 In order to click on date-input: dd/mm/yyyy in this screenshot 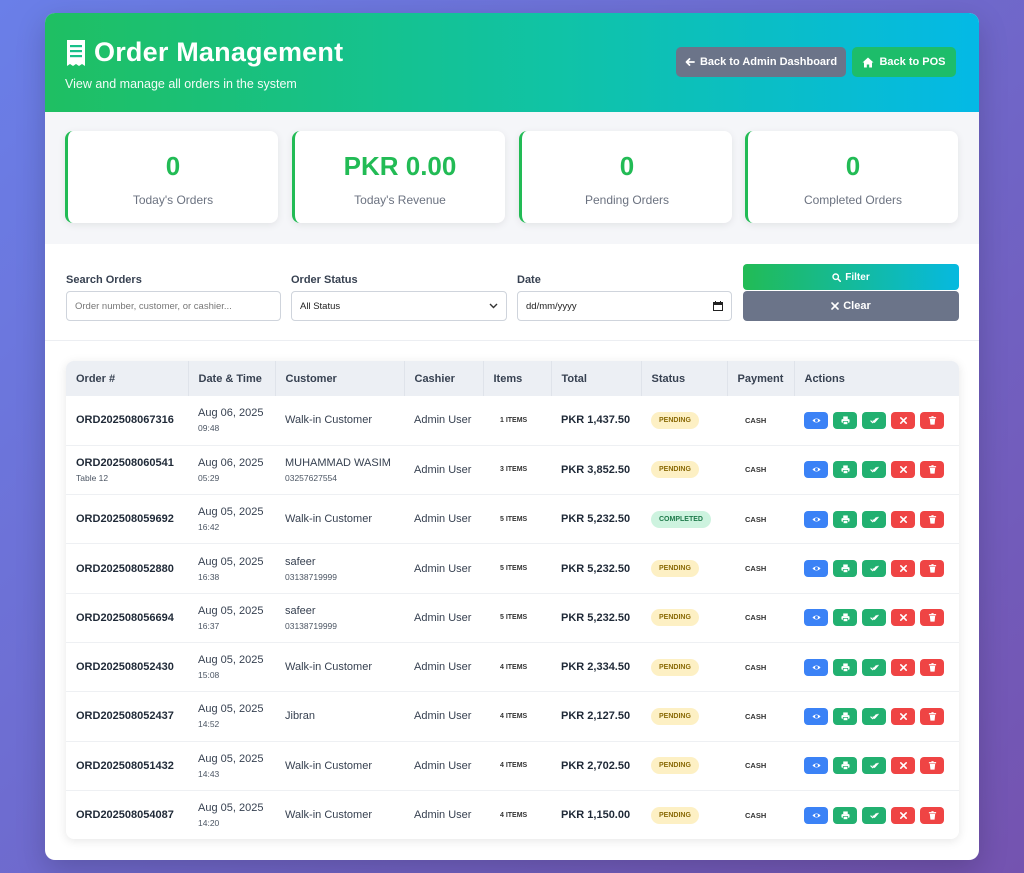, I will do `click(624, 306)`.